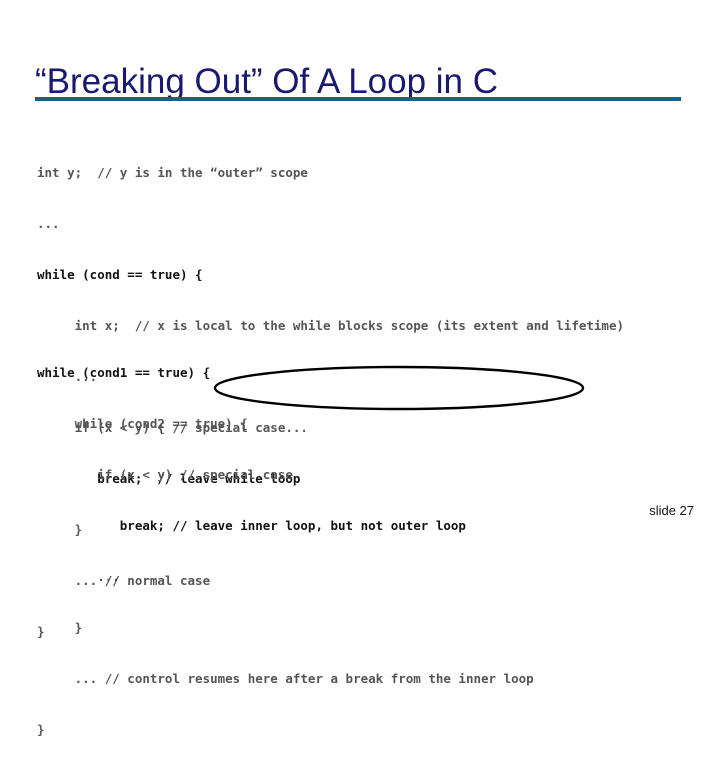  What do you see at coordinates (165, 474) in the screenshot?
I see `code-line: if (x < y) // special case` at bounding box center [165, 474].